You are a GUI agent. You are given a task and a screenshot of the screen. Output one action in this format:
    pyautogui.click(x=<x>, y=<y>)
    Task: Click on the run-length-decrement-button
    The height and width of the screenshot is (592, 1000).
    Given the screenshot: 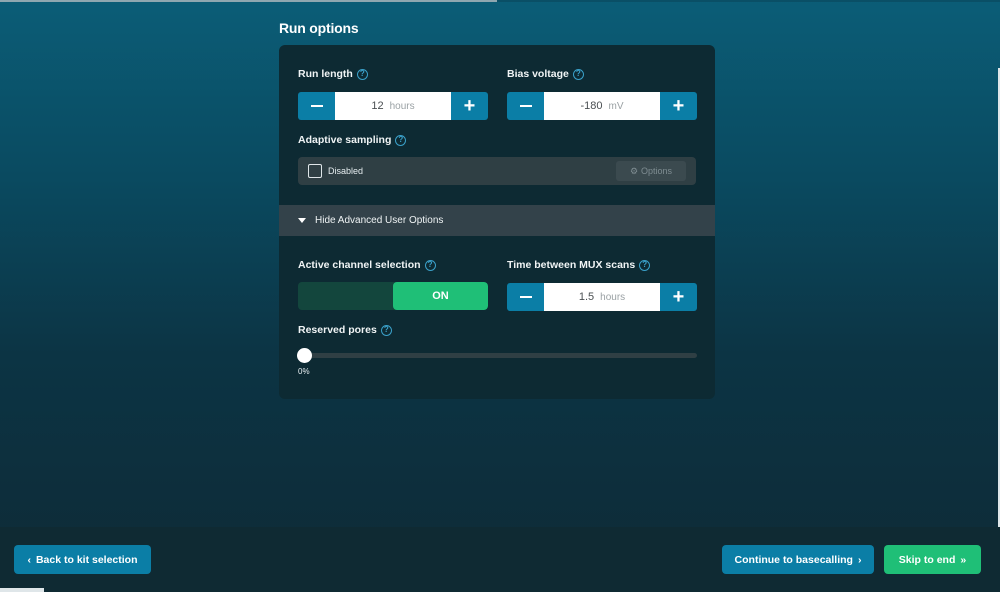 What is the action you would take?
    pyautogui.click(x=316, y=106)
    